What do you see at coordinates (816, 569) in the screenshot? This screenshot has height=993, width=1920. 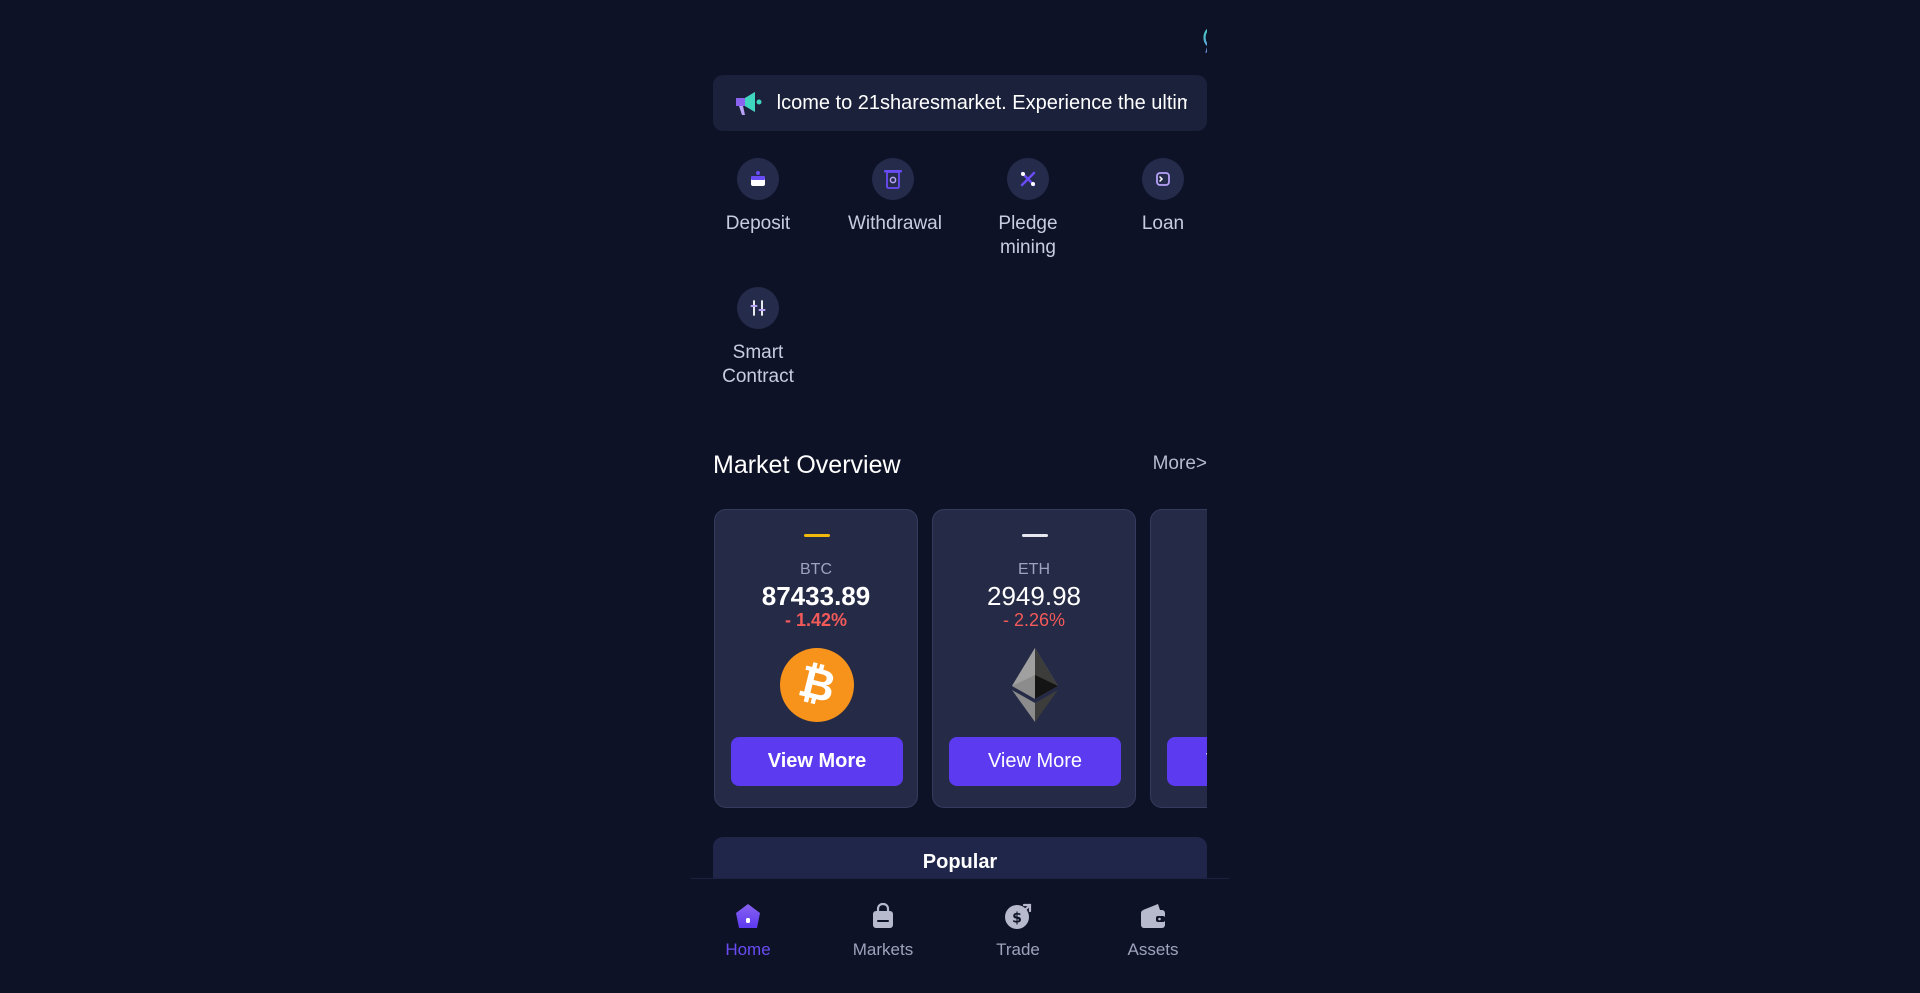 I see `card-symbol: BTC` at bounding box center [816, 569].